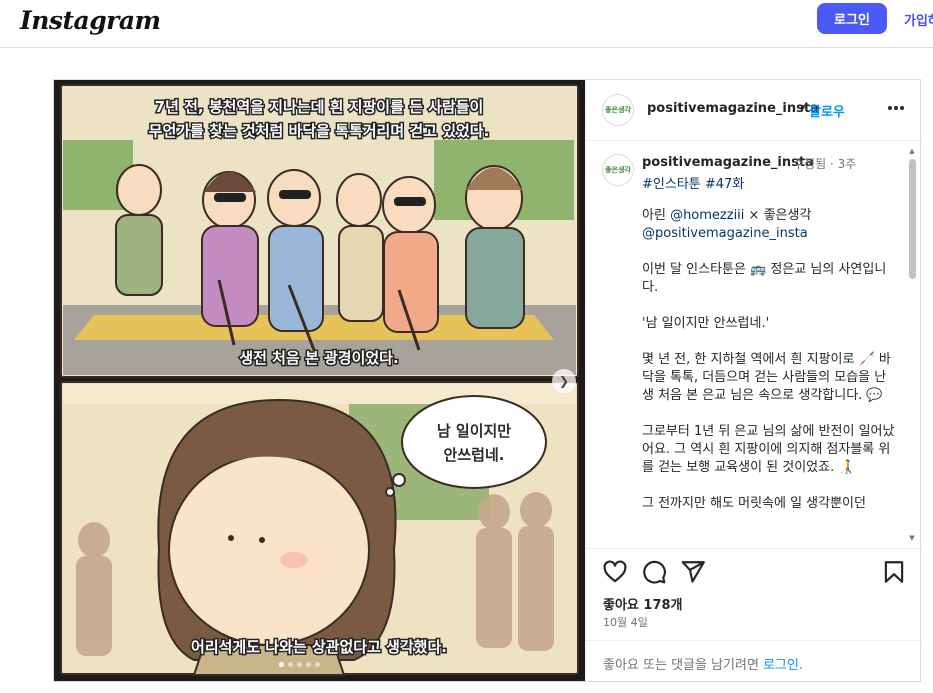 The width and height of the screenshot is (933, 693). I want to click on speech-line-2: 안쓰럽네., so click(474, 455).